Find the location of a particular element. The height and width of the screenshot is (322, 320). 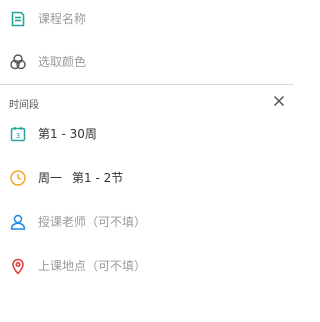

weeks-row: 3 第1 - 30周 is located at coordinates (147, 134).